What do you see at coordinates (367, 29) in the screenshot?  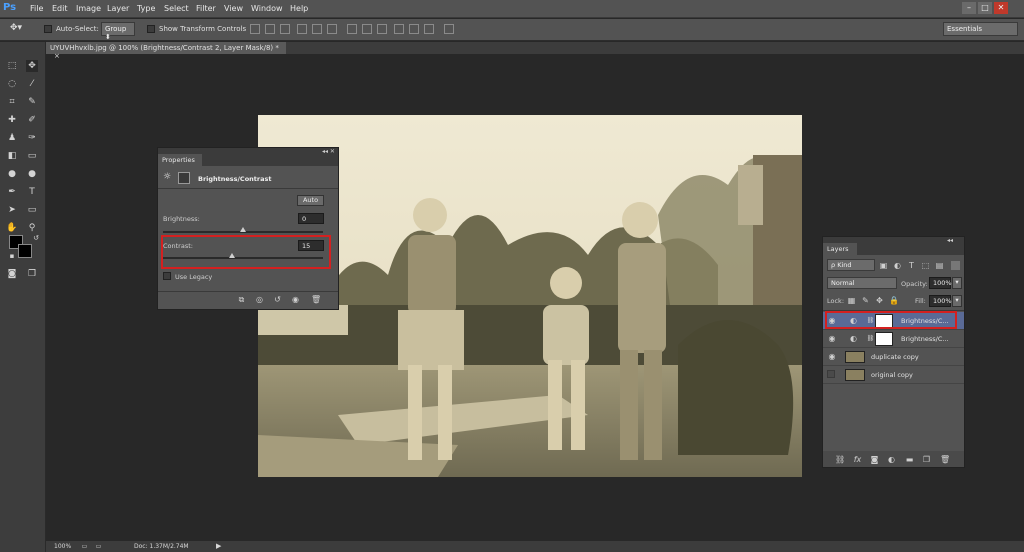 I see `distribute-vcenter-icon` at bounding box center [367, 29].